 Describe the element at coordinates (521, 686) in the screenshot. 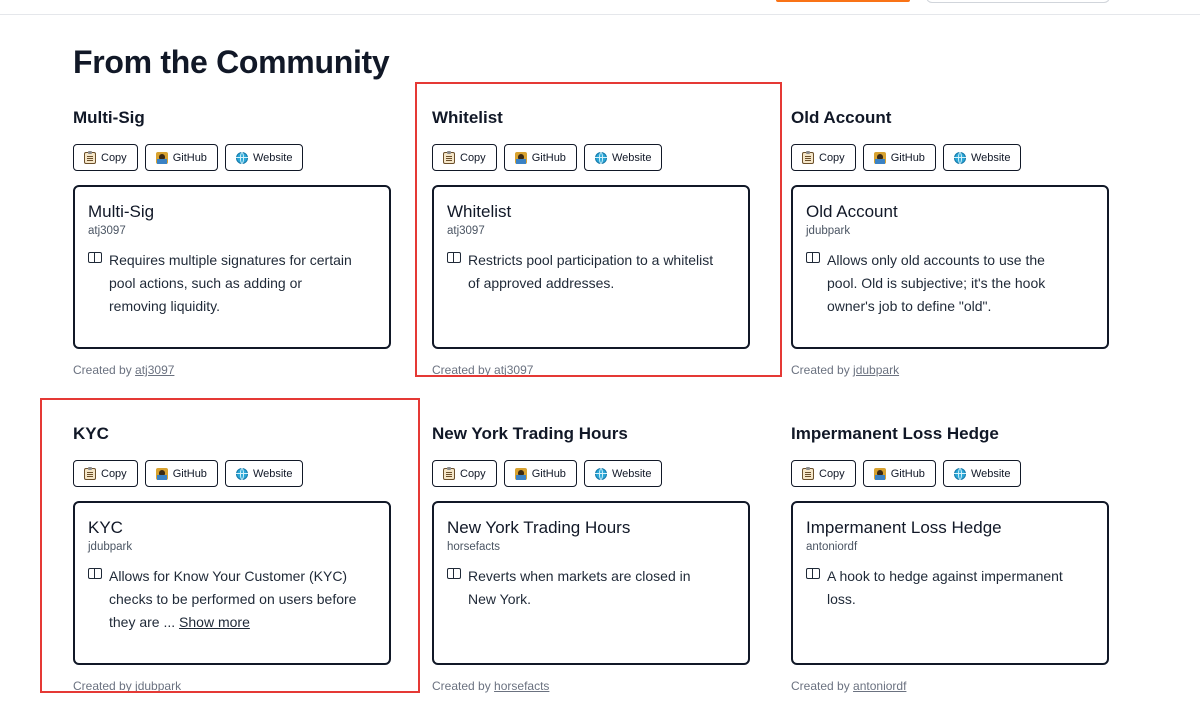

I see `creator-link: horsefacts` at that location.